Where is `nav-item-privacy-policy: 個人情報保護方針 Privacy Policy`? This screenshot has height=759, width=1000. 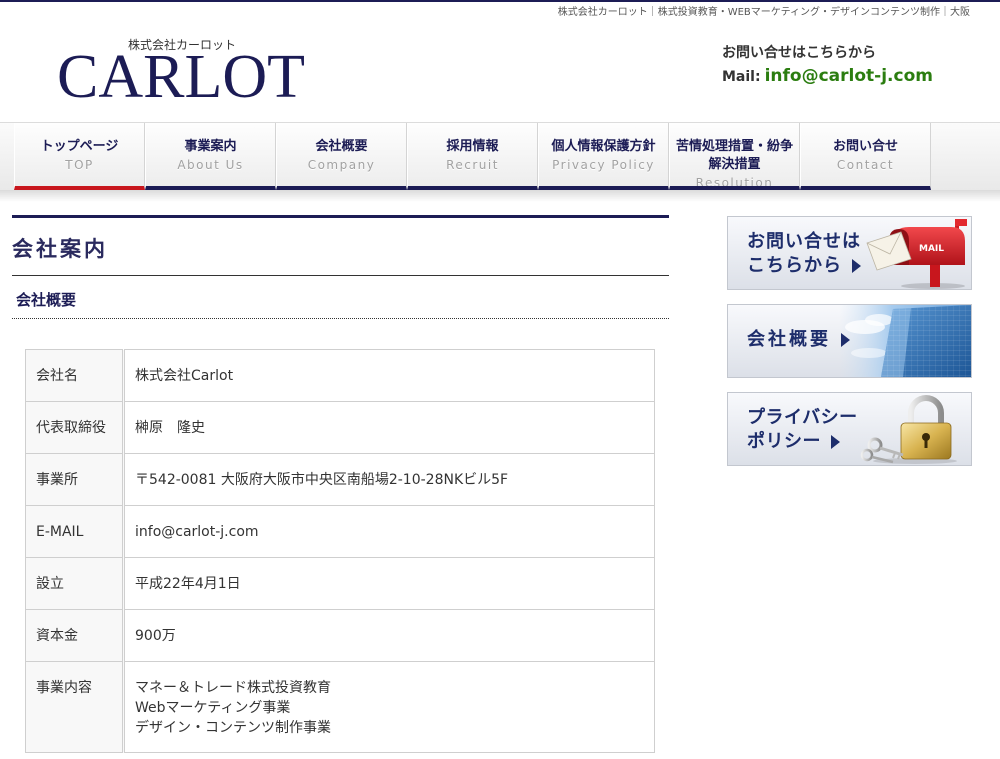 nav-item-privacy-policy: 個人情報保護方針 Privacy Policy is located at coordinates (603, 156).